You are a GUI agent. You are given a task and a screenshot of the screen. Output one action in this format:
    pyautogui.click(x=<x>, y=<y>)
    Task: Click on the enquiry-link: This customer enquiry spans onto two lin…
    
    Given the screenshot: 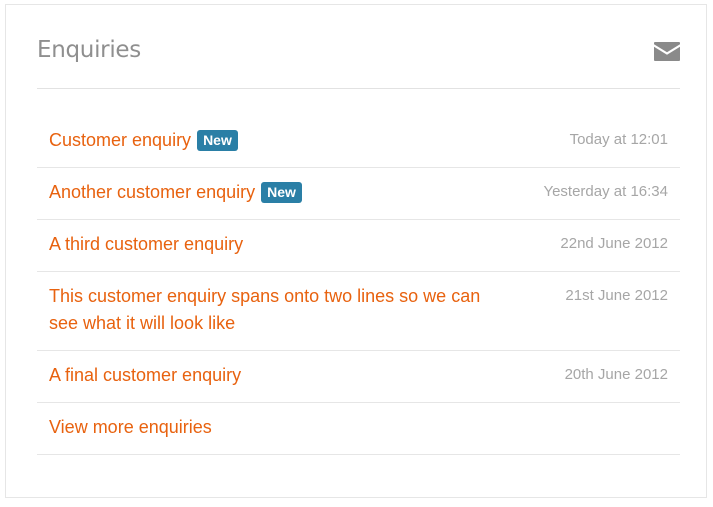 What is the action you would take?
    pyautogui.click(x=269, y=310)
    